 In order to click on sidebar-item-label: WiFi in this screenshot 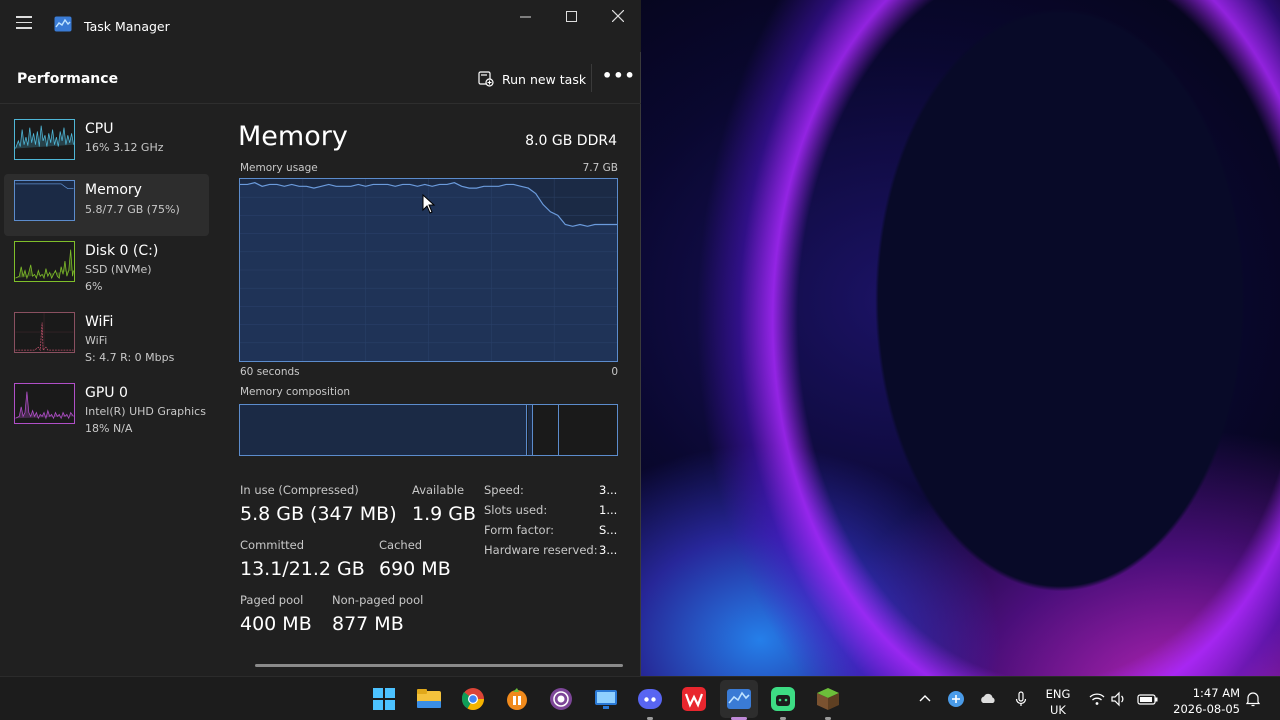, I will do `click(99, 322)`.